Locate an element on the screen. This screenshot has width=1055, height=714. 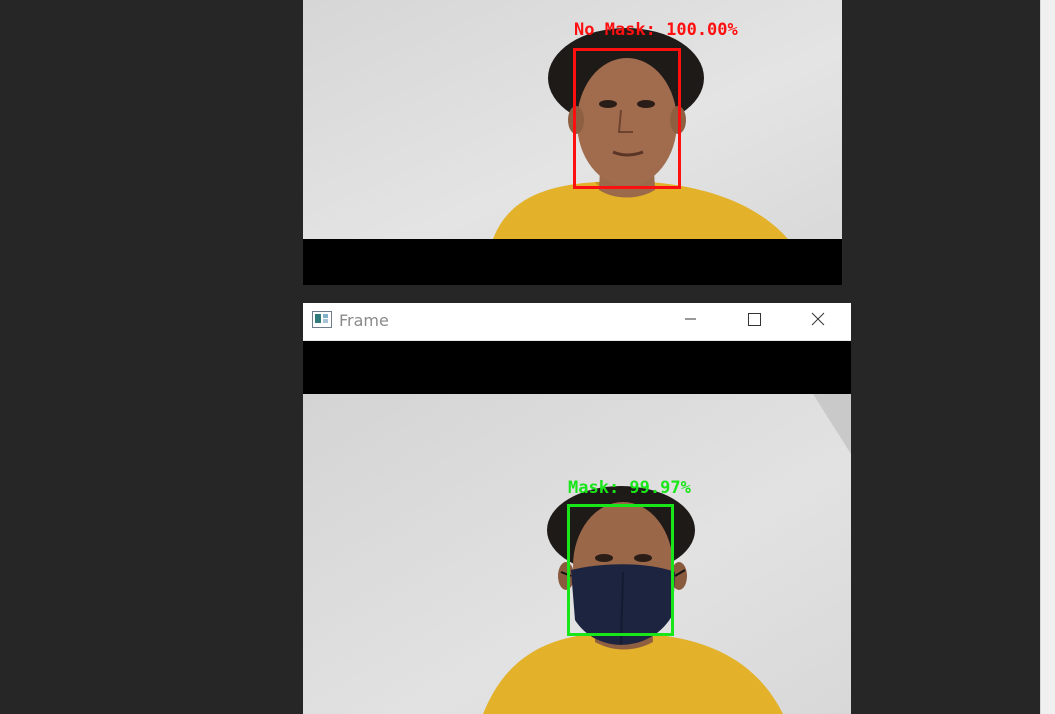
letterbox-bar-bottom is located at coordinates (572, 262).